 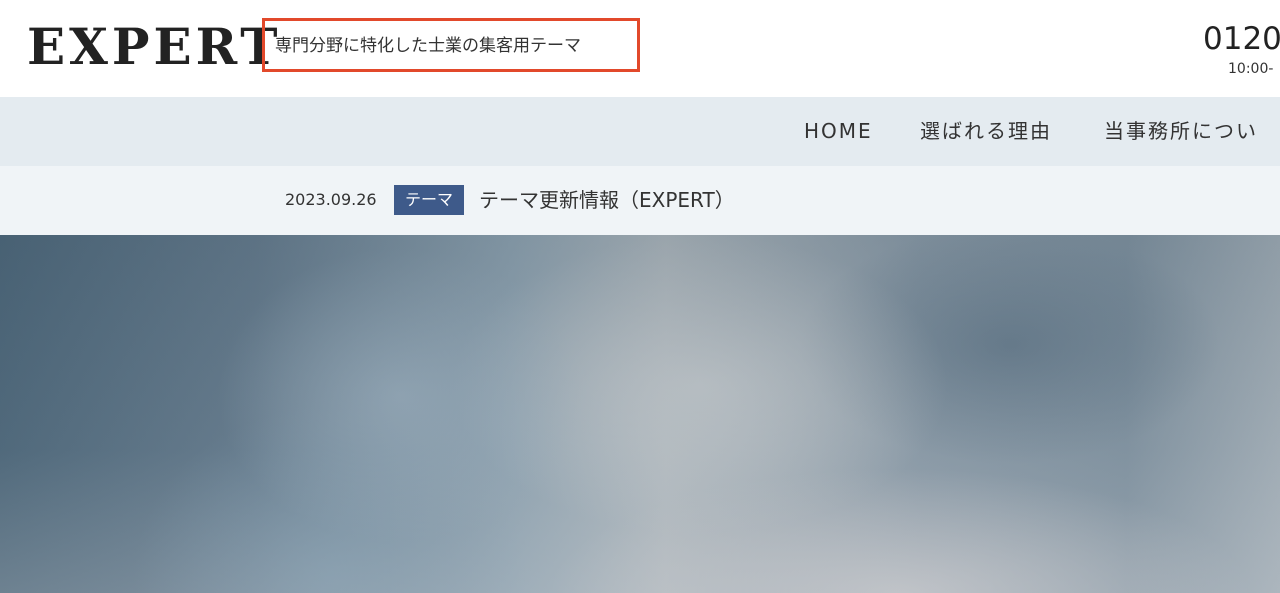 I want to click on tagline-highlight-box: 専門分野に特化した士業の集客用テーマ, so click(x=451, y=45).